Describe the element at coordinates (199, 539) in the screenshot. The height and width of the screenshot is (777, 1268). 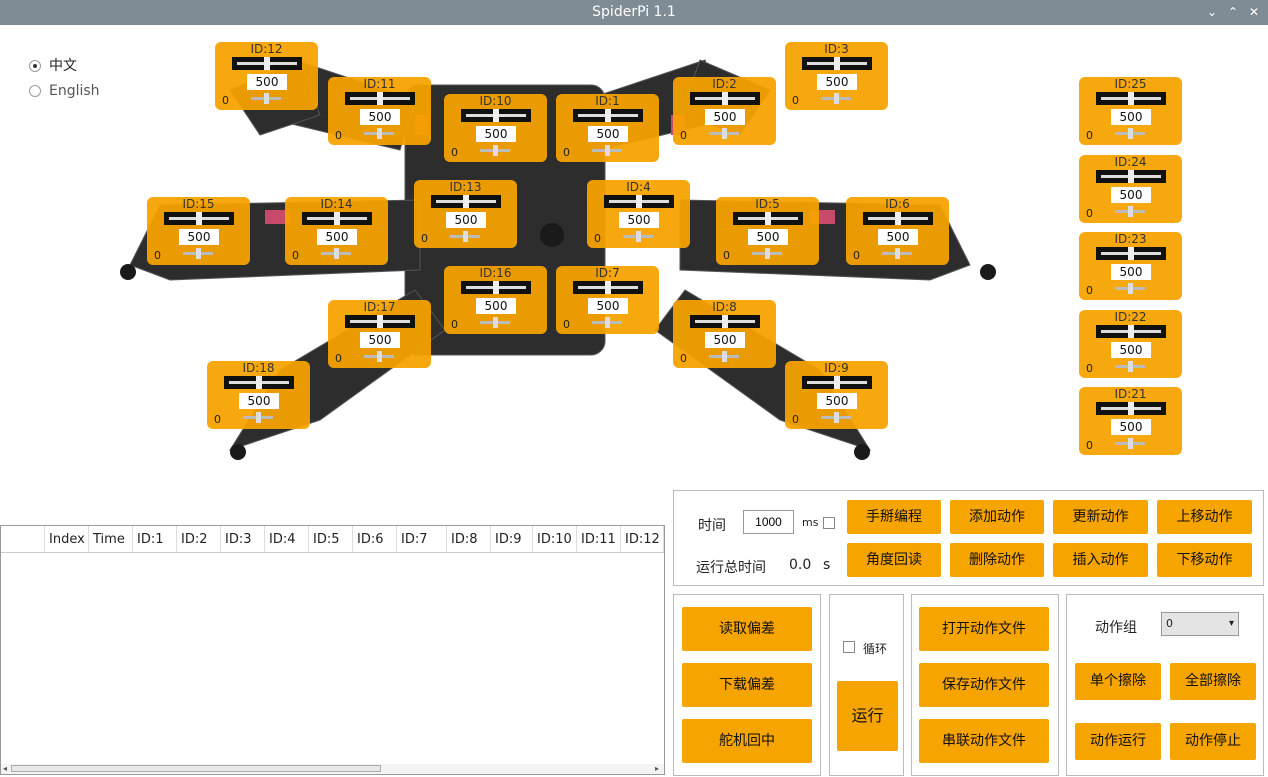
I see `column-header: ID:2` at that location.